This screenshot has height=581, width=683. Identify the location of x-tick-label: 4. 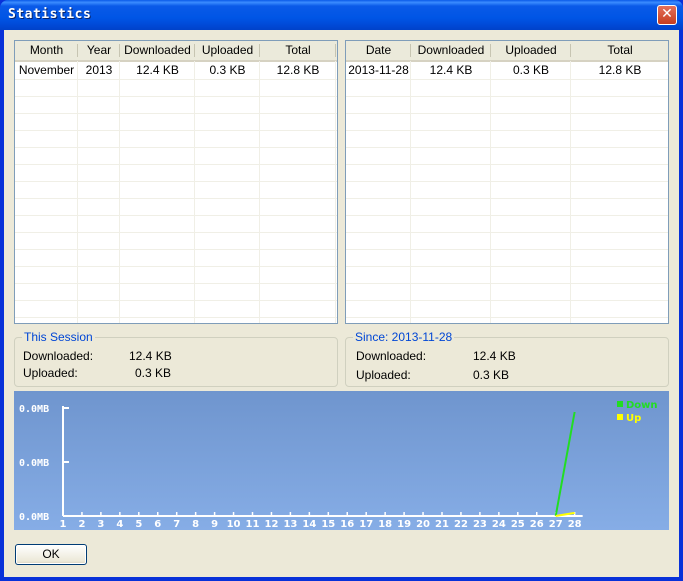
(119, 524).